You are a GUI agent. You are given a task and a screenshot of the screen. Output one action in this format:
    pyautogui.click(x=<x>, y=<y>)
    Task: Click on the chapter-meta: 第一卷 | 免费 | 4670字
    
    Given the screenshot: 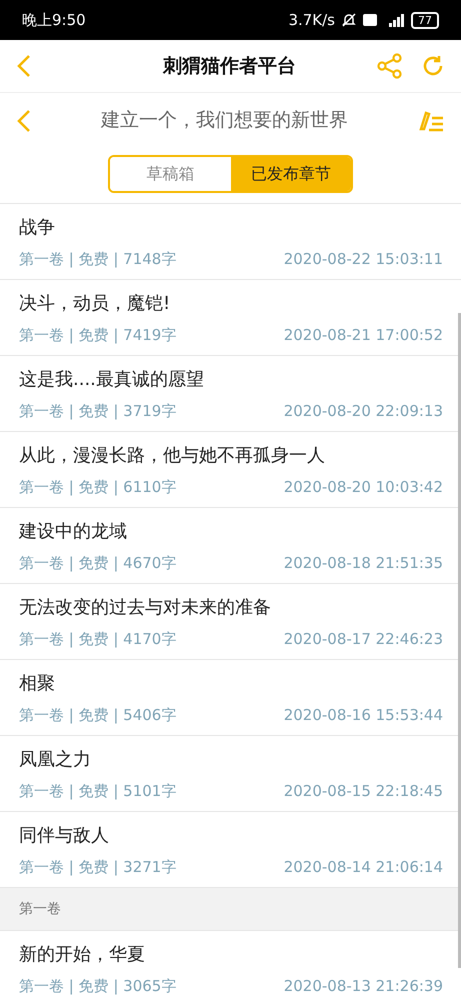 What is the action you would take?
    pyautogui.click(x=97, y=563)
    